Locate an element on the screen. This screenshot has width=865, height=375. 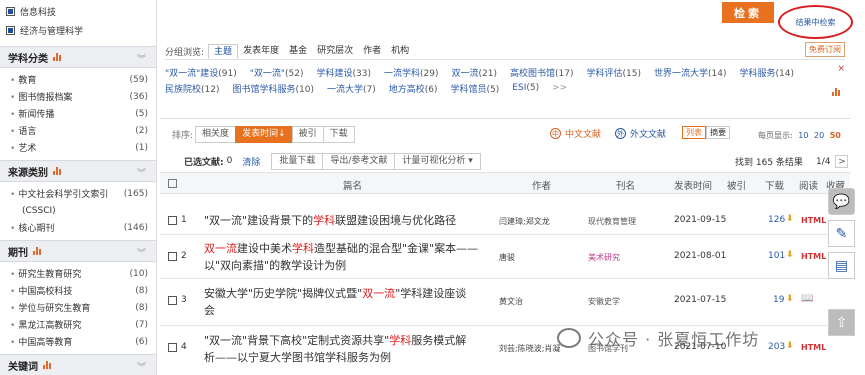
foreign-literature-toggle: 外 外文文献 is located at coordinates (640, 133).